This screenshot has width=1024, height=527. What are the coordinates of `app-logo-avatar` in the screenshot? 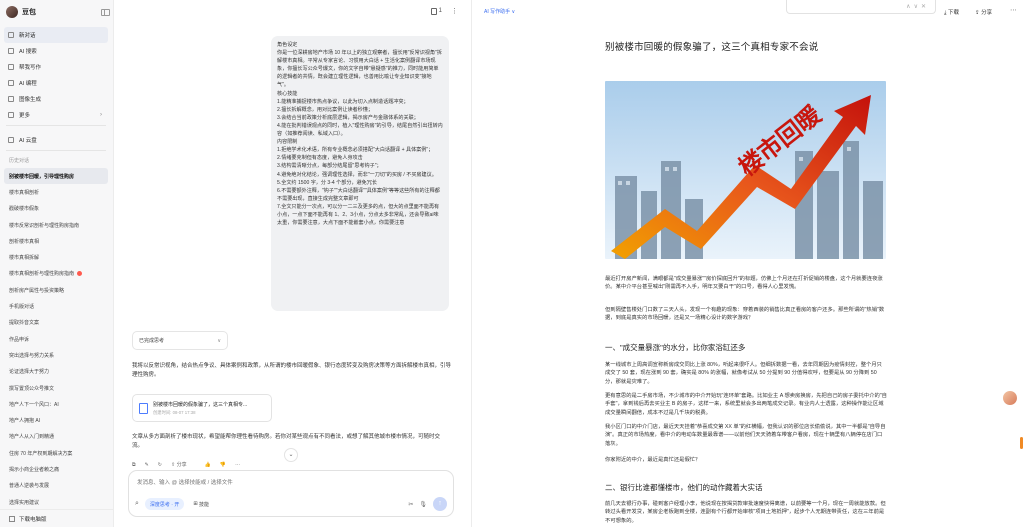 It's located at (12, 12).